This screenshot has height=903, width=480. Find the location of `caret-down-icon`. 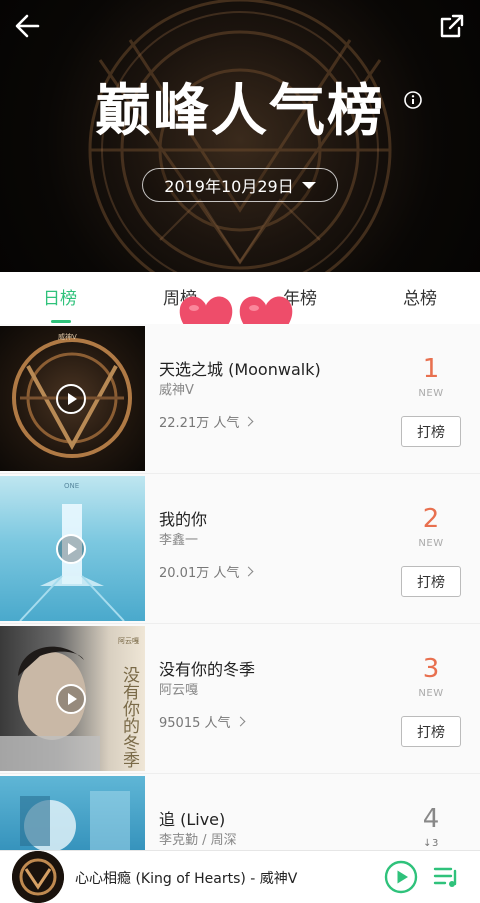

caret-down-icon is located at coordinates (308, 185).